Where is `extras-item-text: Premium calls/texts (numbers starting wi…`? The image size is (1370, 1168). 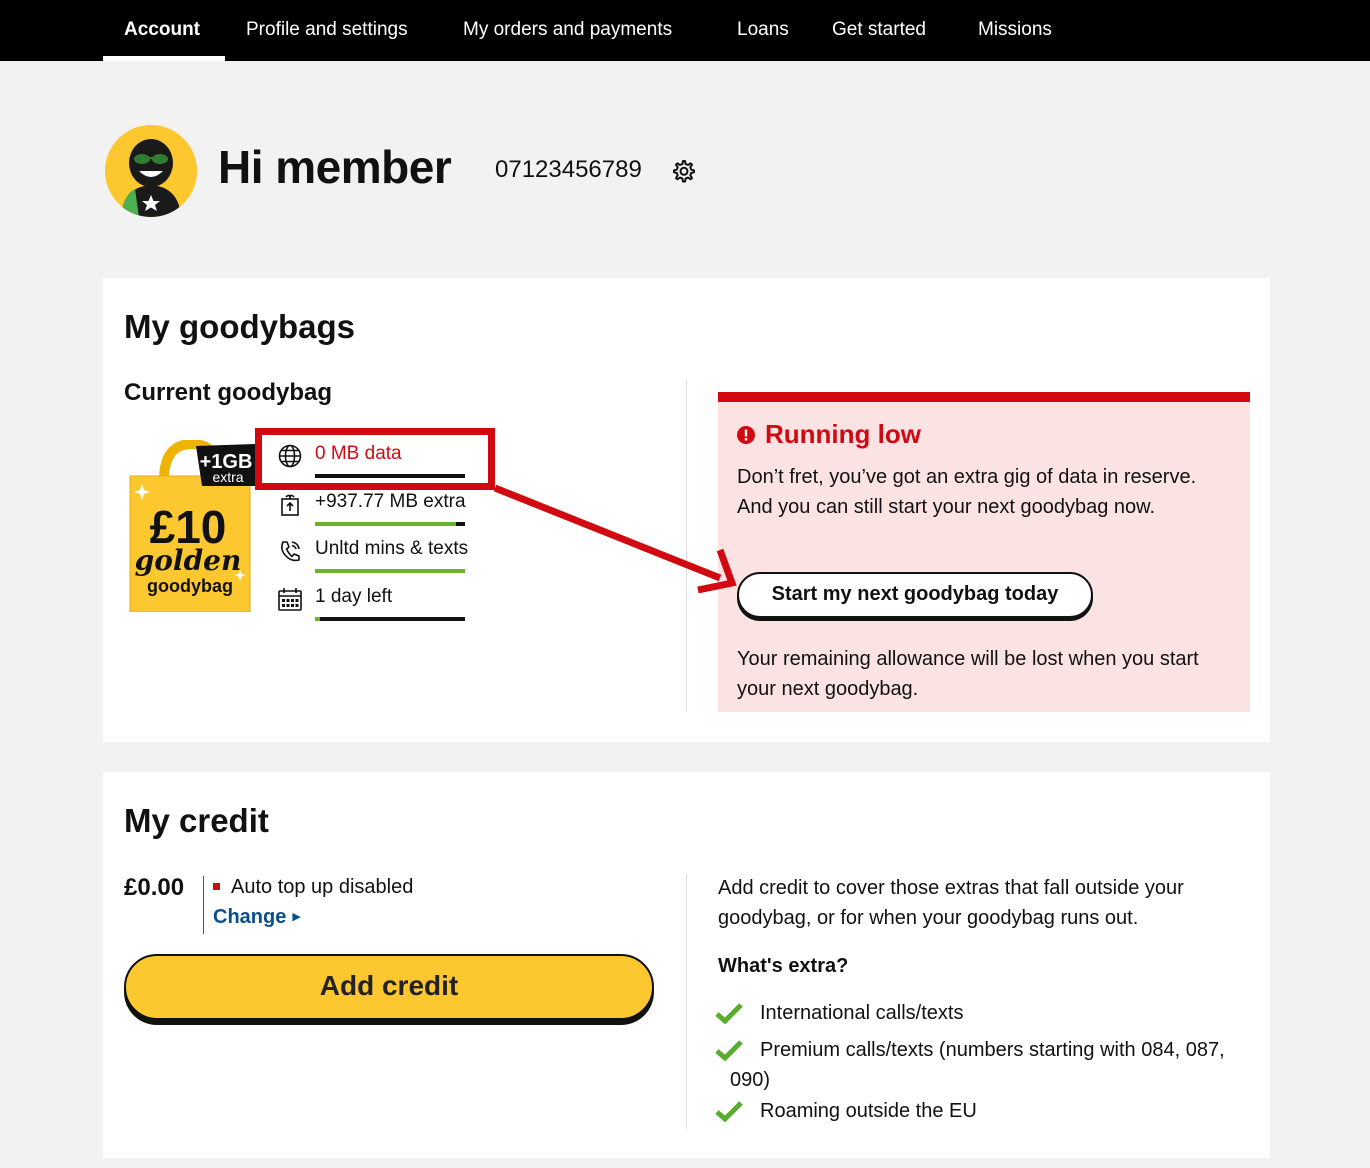 extras-item-text: Premium calls/texts (numbers starting wi… is located at coordinates (977, 1065).